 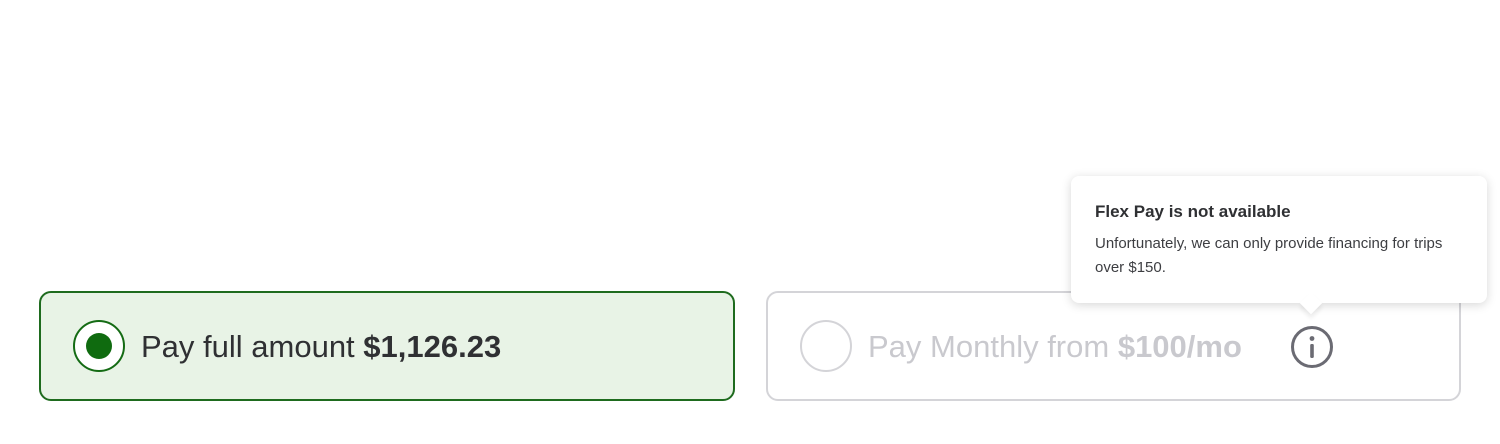 I want to click on pay-monthly-option: Pay Monthly from $100/mo, so click(x=1113, y=346).